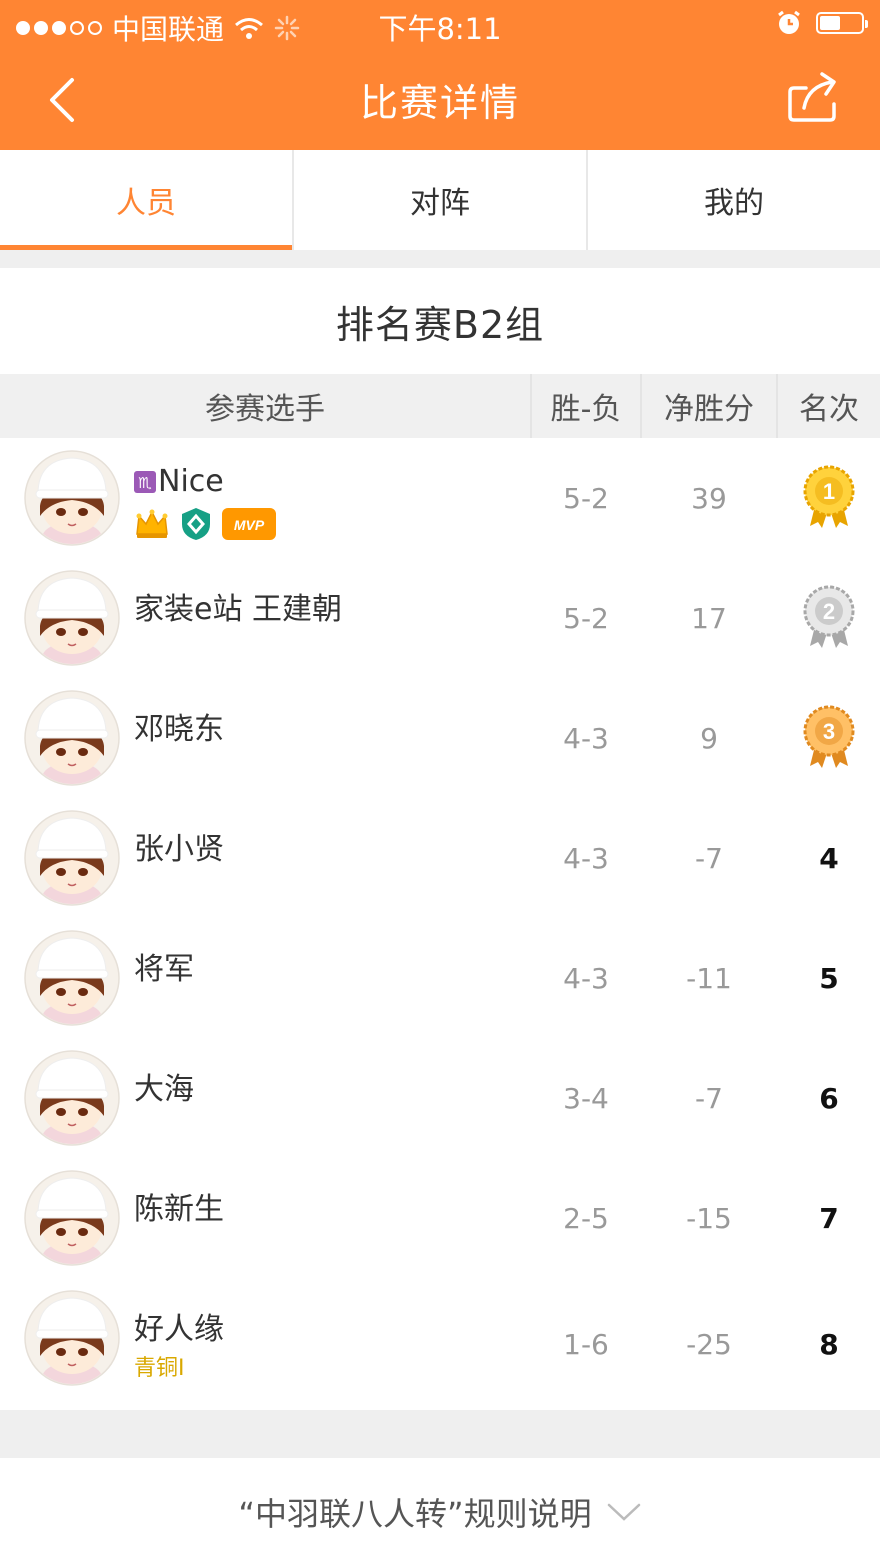 This screenshot has height=1566, width=880. Describe the element at coordinates (415, 1514) in the screenshot. I see `rules-label: “中羽联八人转”规则说明` at that location.